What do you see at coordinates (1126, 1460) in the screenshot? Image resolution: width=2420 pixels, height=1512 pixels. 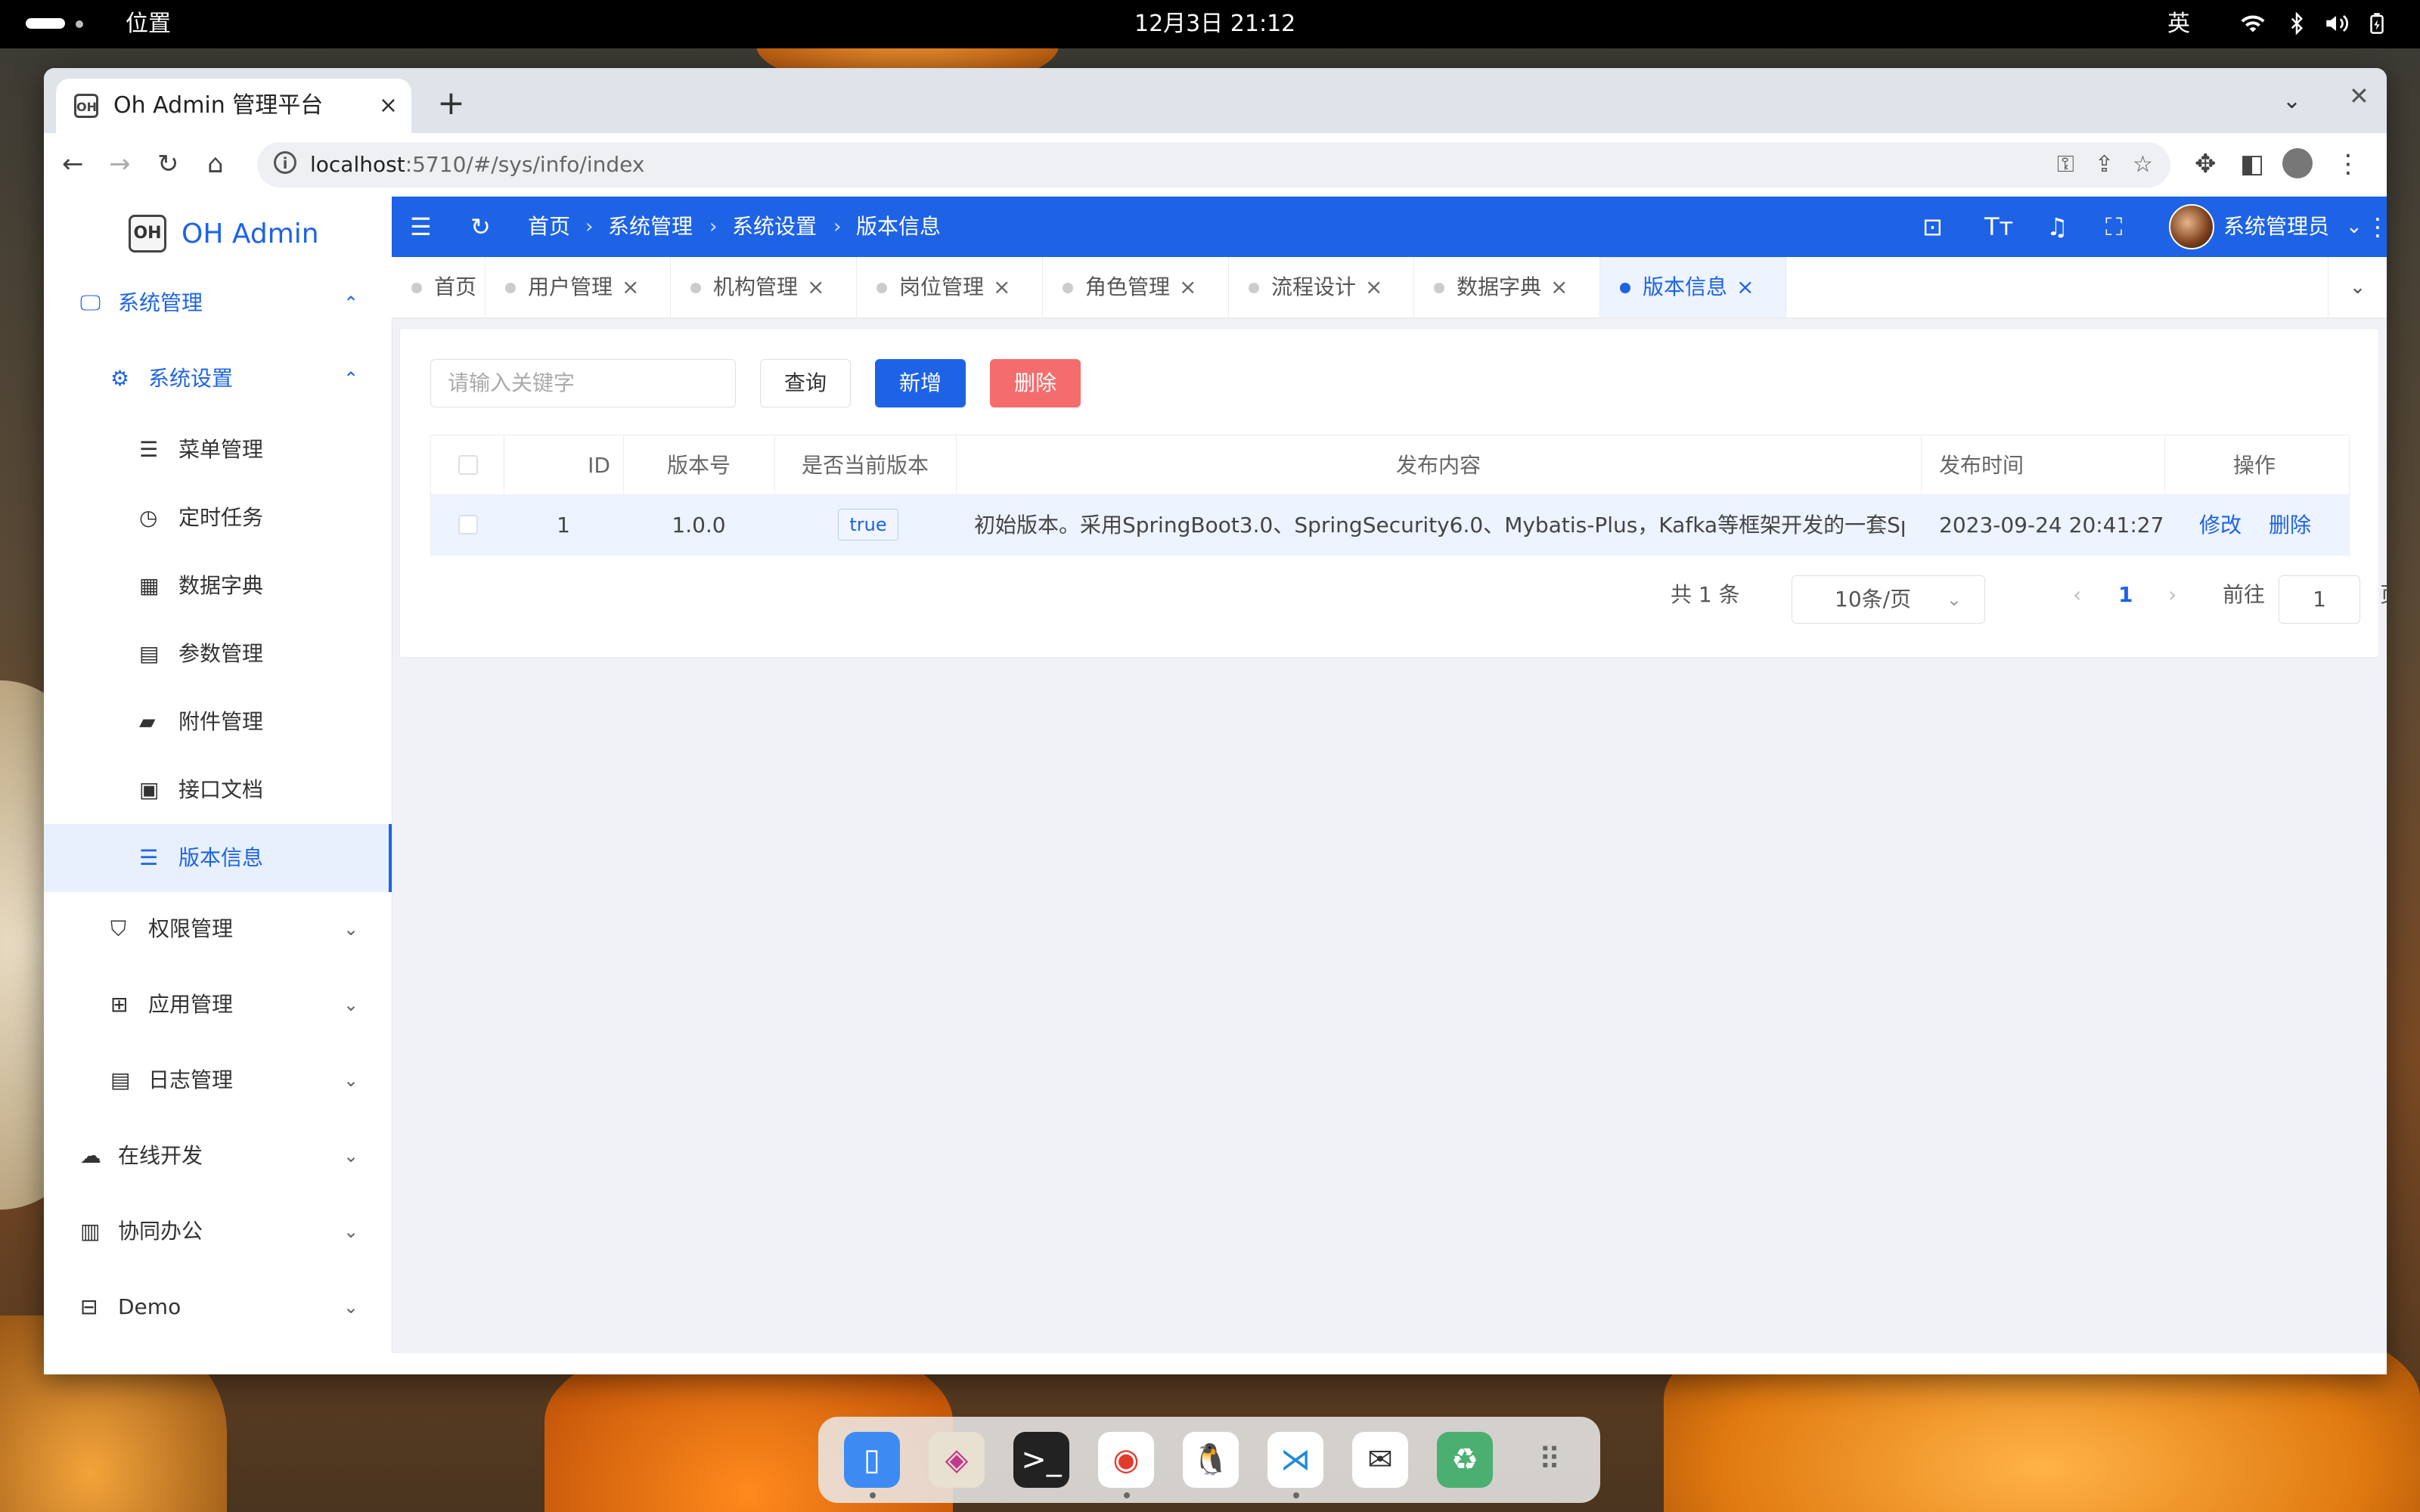 I see `chrome-icon: ◉` at bounding box center [1126, 1460].